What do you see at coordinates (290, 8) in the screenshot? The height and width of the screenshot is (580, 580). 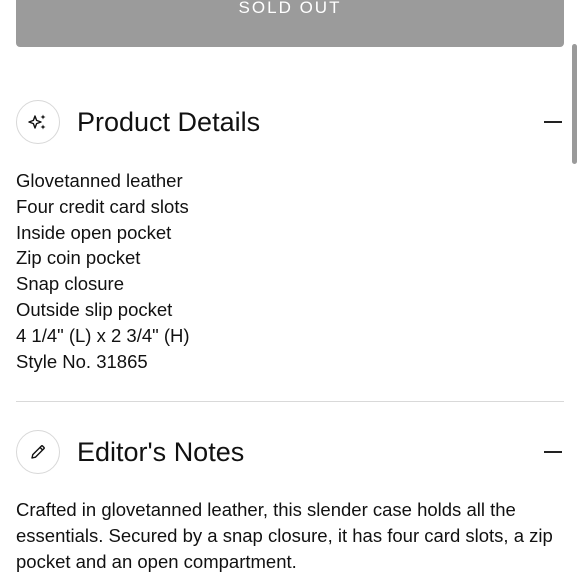 I see `sold-out-label: SOLD OUT` at bounding box center [290, 8].